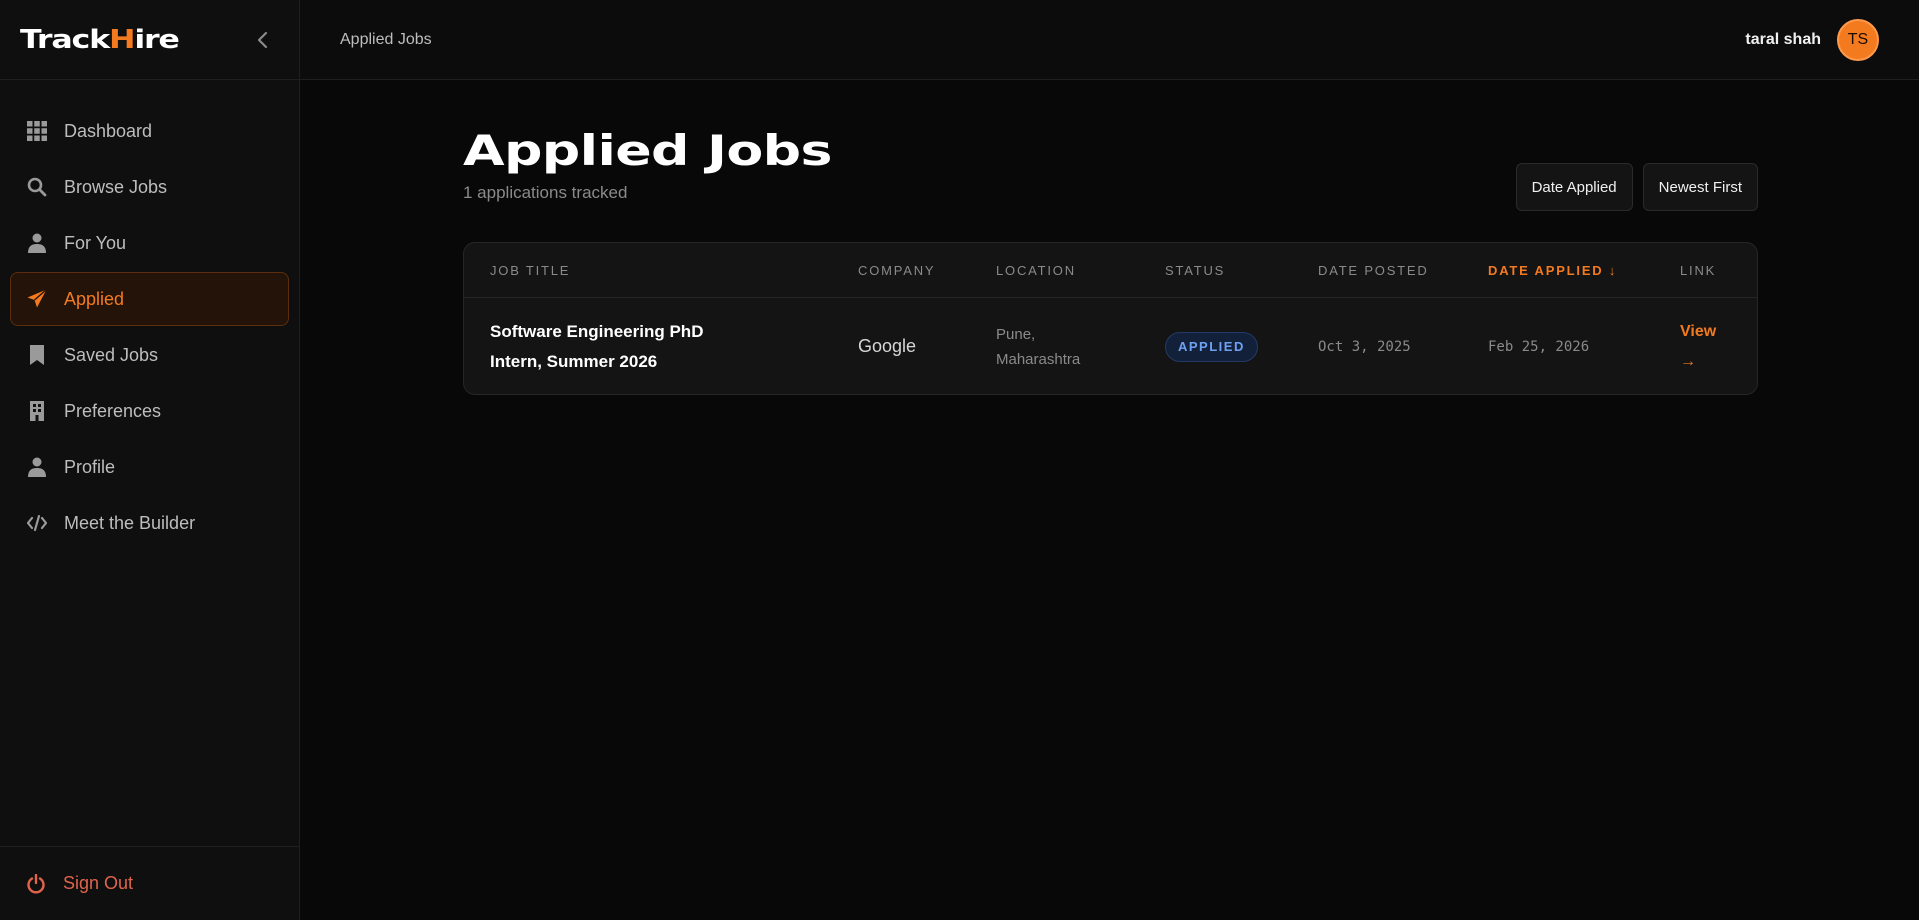 The image size is (1919, 920). I want to click on user-name: taral shah, so click(1783, 39).